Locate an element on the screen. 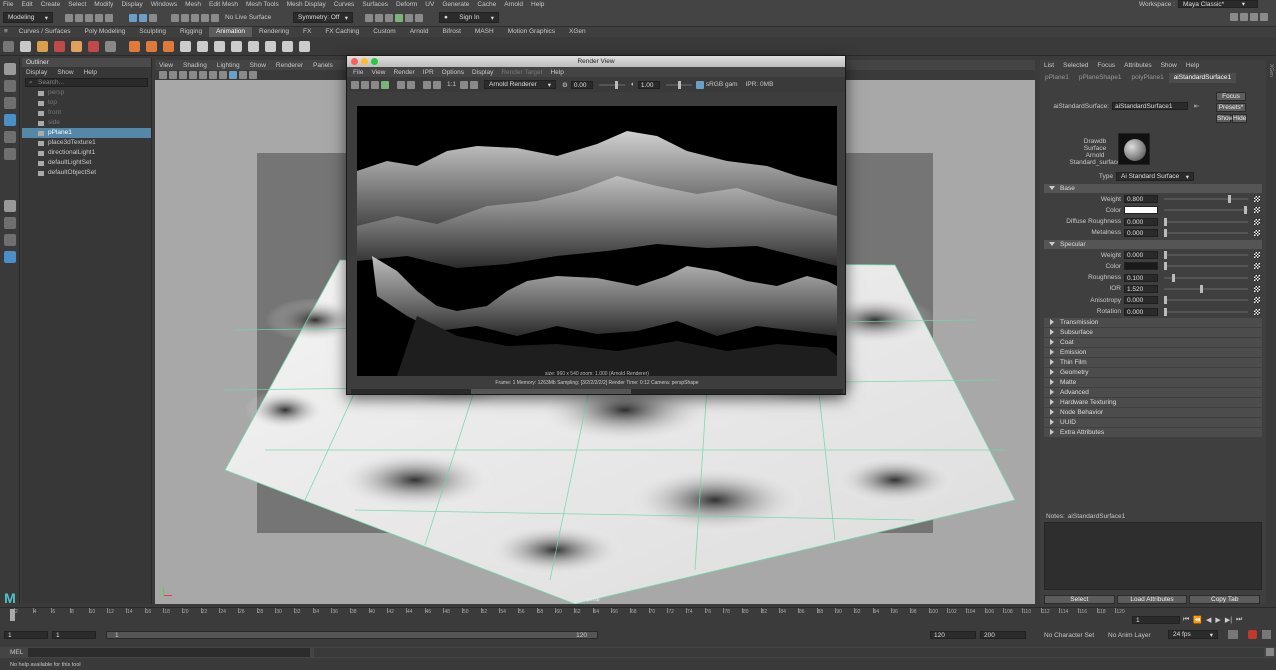 Image resolution: width=1276 pixels, height=670 pixels. joint-tool-icon is located at coordinates (151, 46).